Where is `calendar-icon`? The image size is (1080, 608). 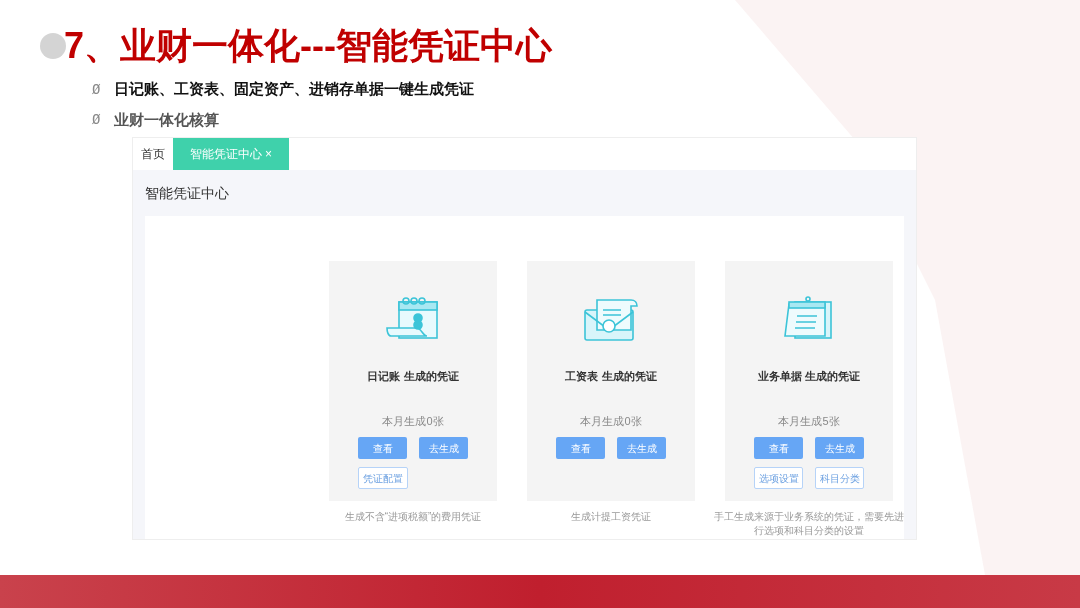 calendar-icon is located at coordinates (413, 319).